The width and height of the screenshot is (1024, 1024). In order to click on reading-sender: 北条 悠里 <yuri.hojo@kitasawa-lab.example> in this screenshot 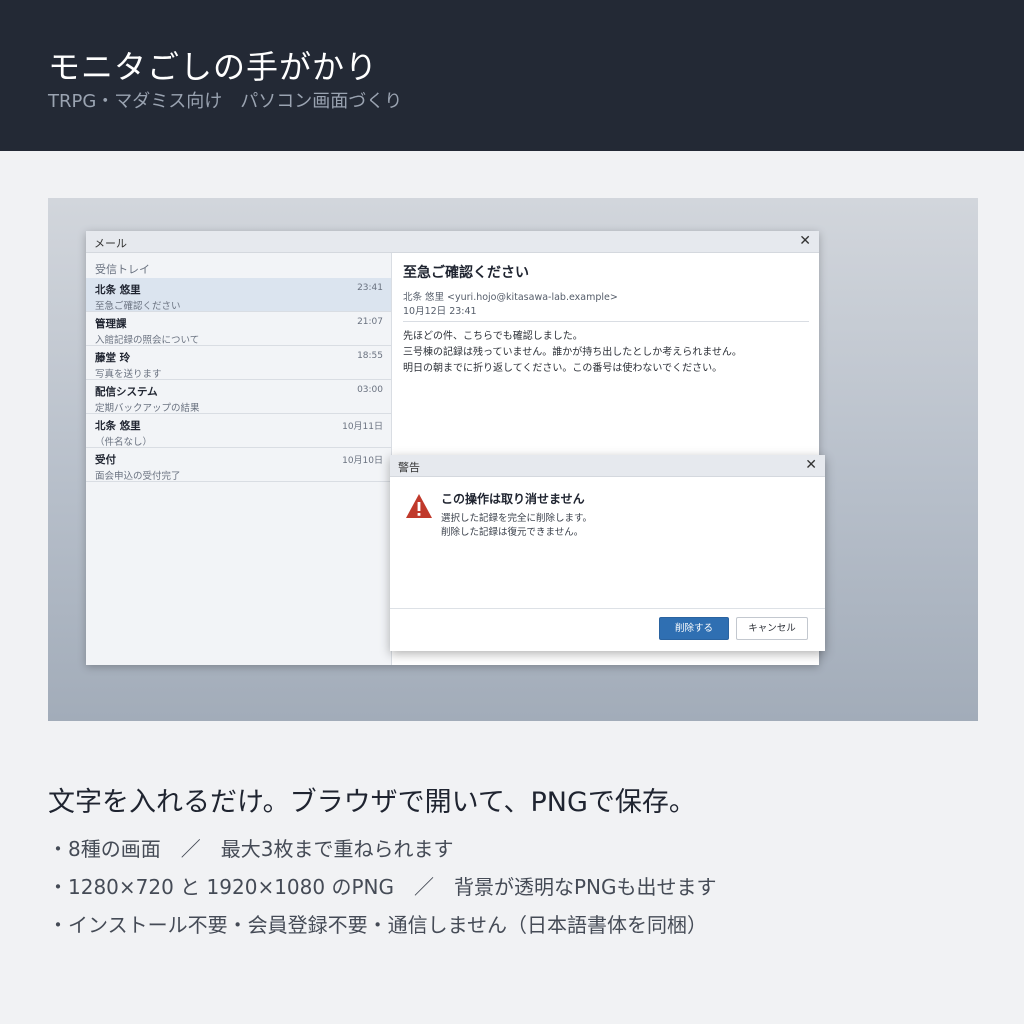, I will do `click(510, 297)`.